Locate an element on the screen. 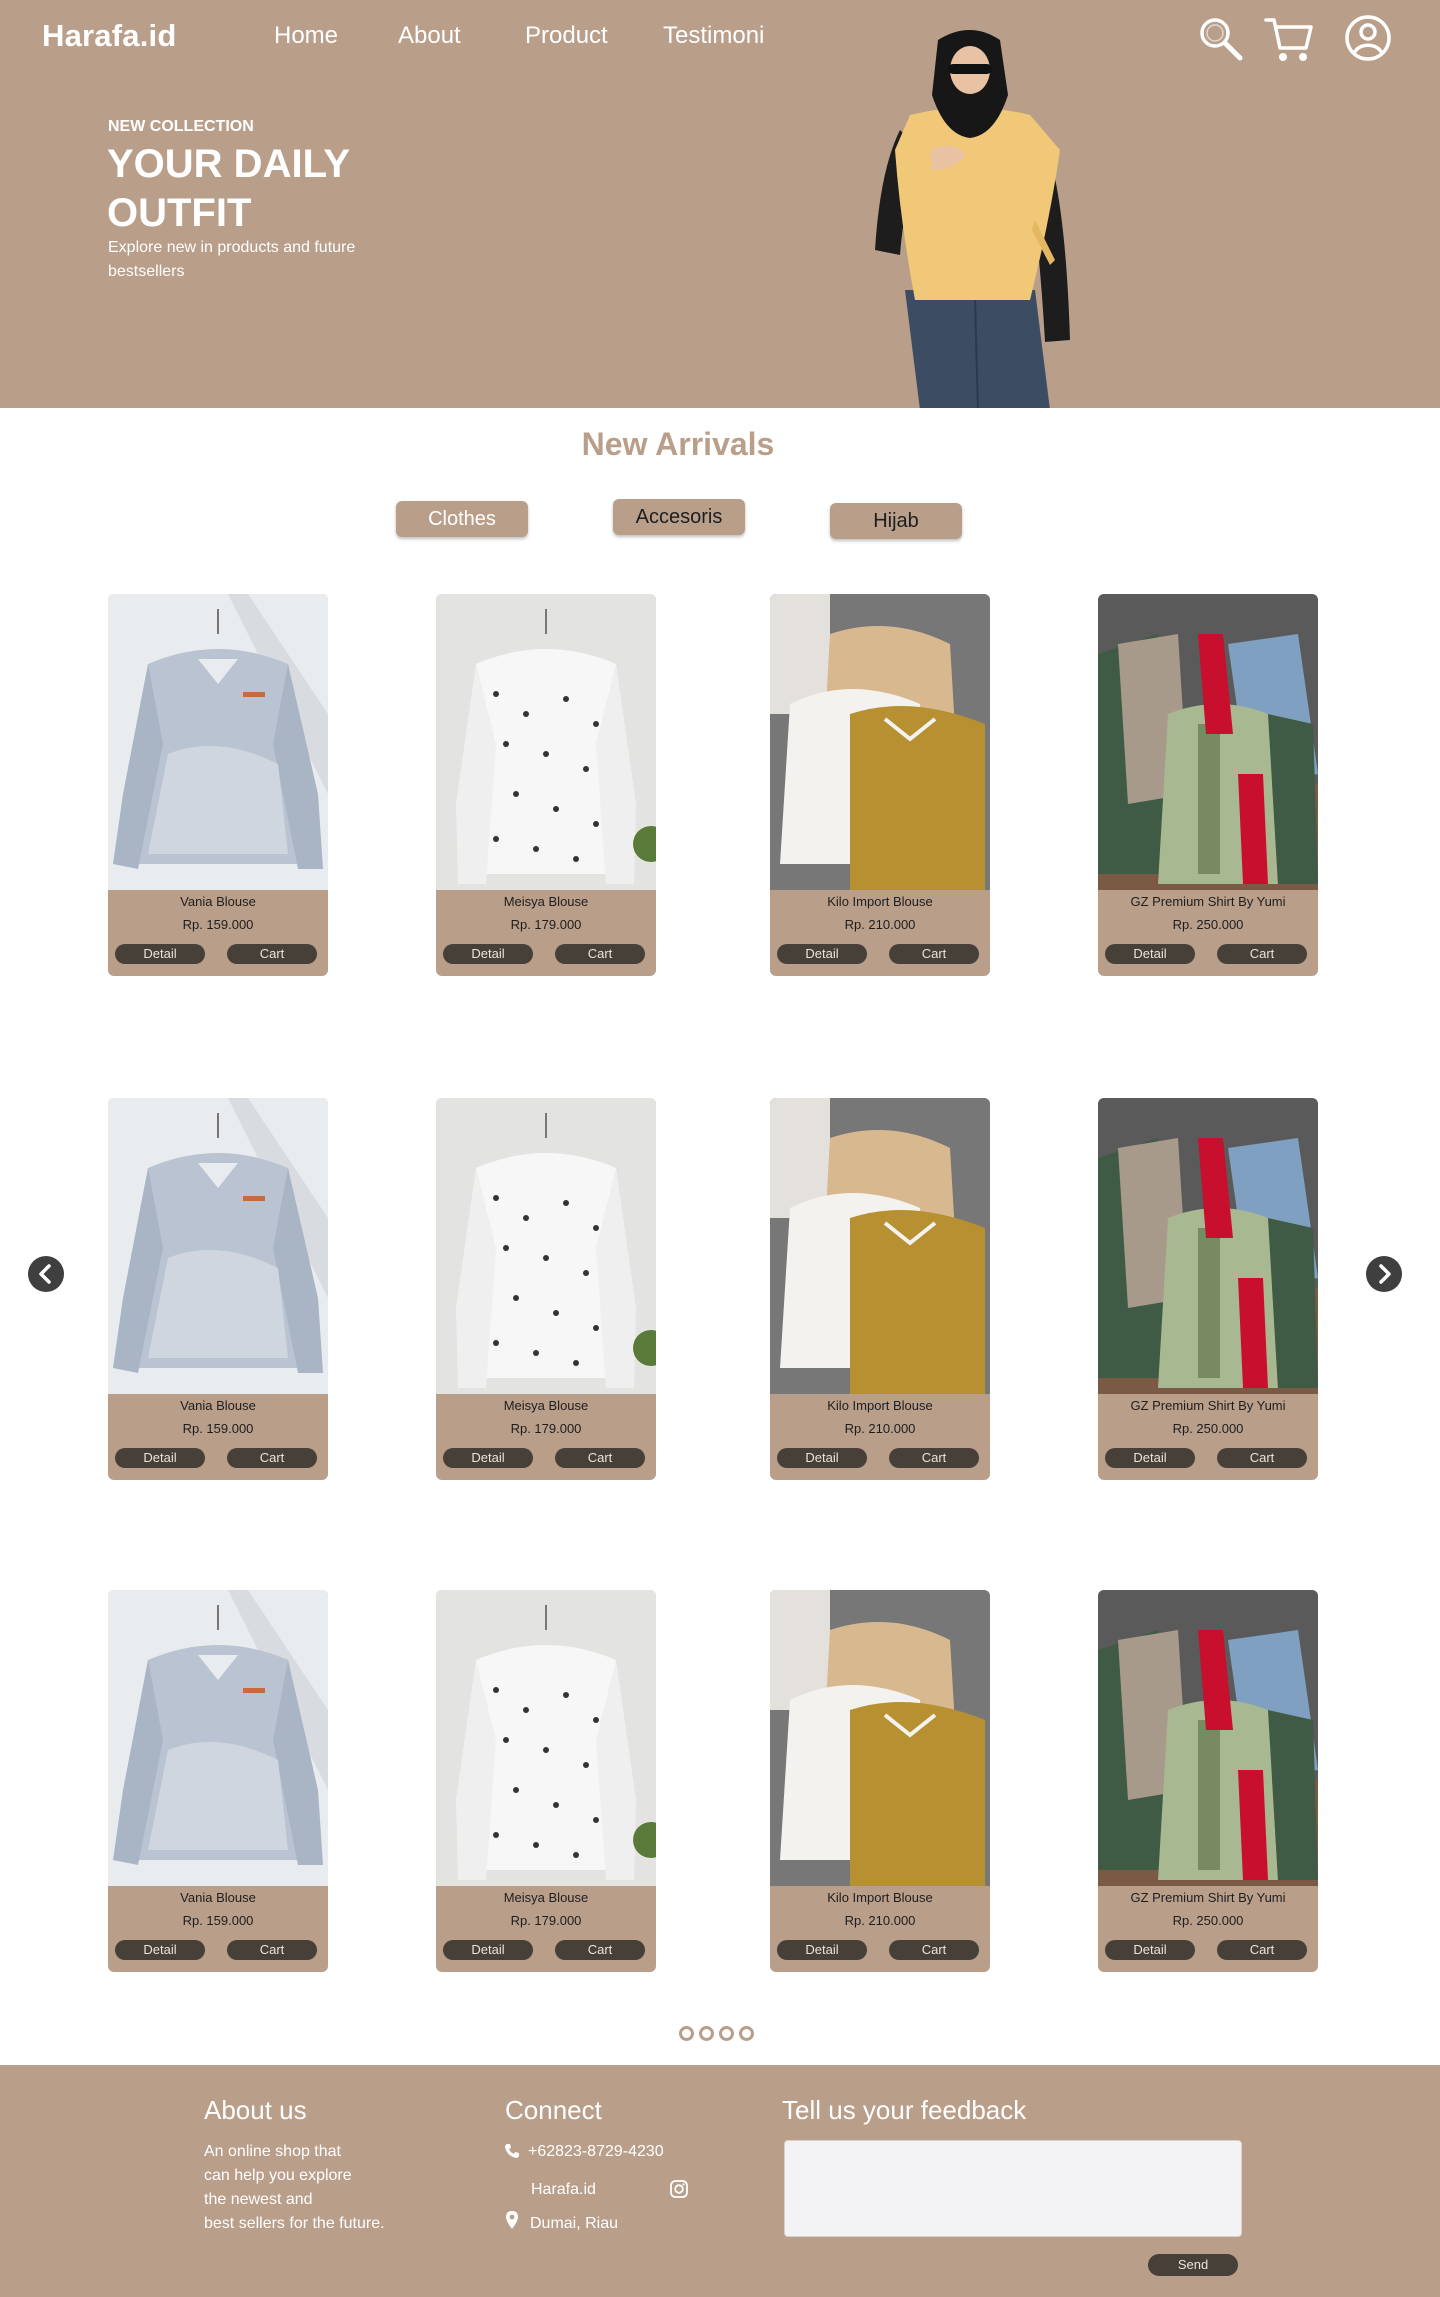 The image size is (1440, 2297). location-text: Dumai, Riau is located at coordinates (574, 2223).